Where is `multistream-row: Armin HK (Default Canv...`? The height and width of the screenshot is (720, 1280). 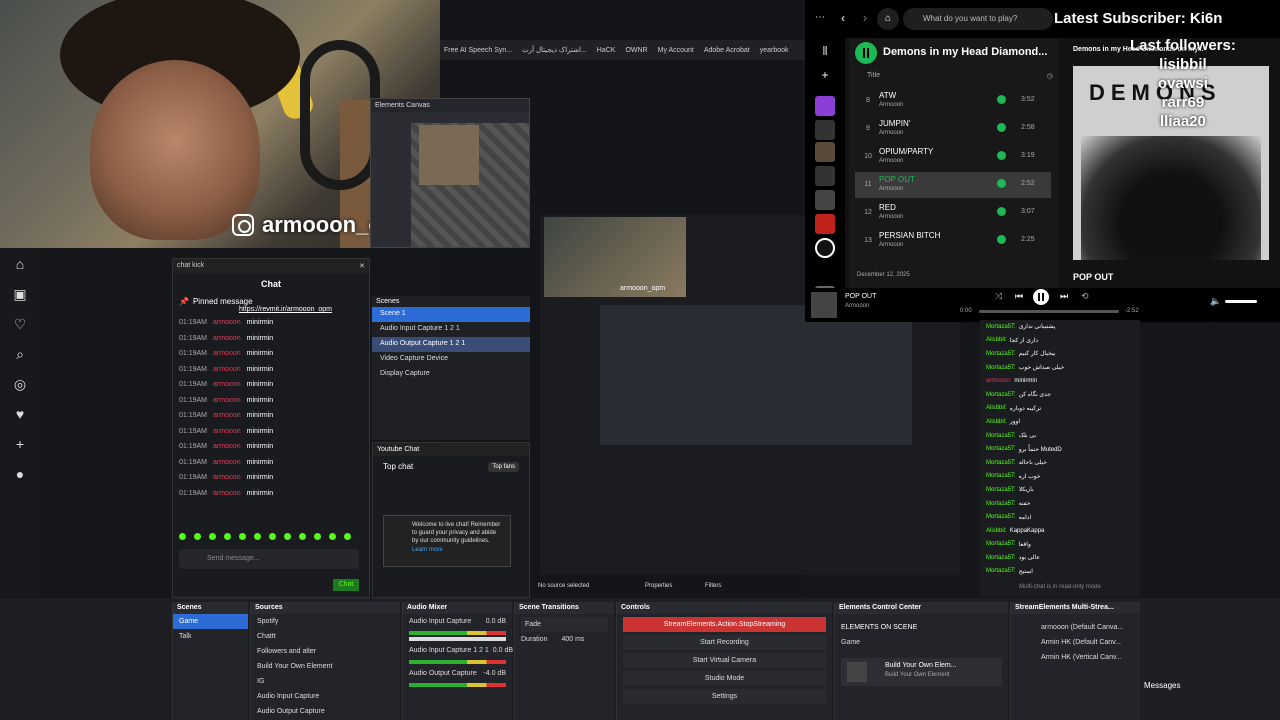 multistream-row: Armin HK (Default Canv... is located at coordinates (1075, 642).